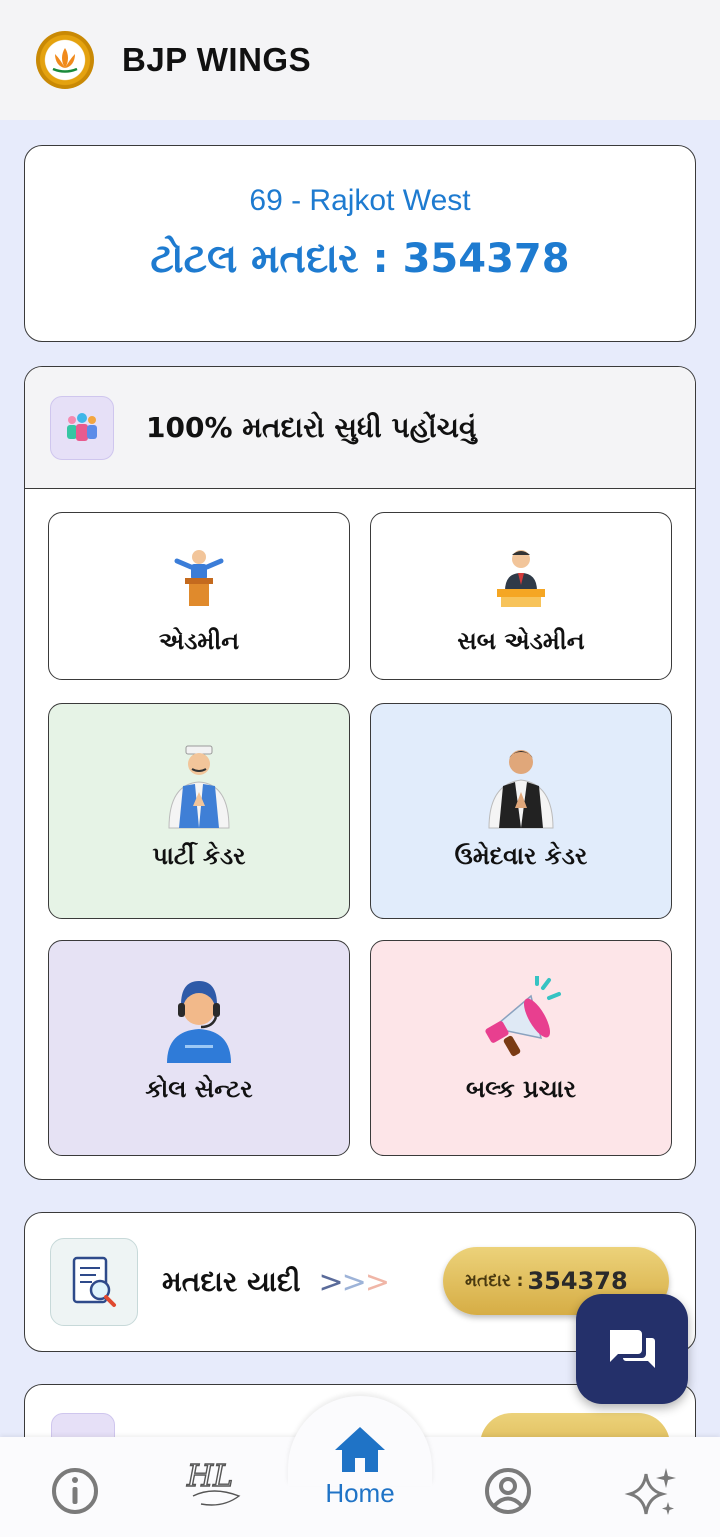 This screenshot has height=1537, width=720. I want to click on call-center-agent-icon, so click(199, 1020).